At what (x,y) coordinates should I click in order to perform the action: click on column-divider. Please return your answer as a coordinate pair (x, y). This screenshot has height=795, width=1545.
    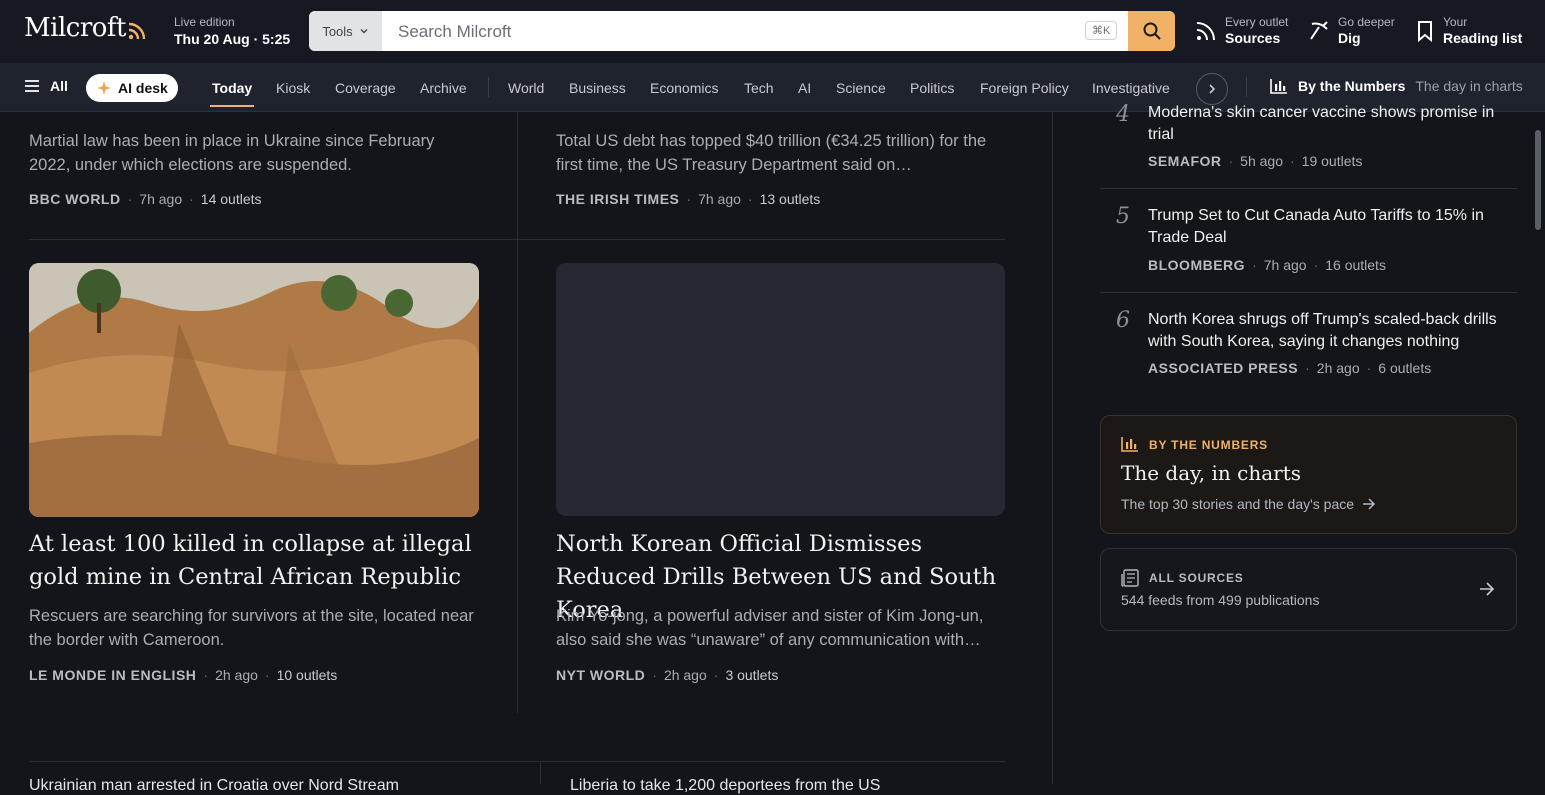
    Looking at the image, I should click on (517, 412).